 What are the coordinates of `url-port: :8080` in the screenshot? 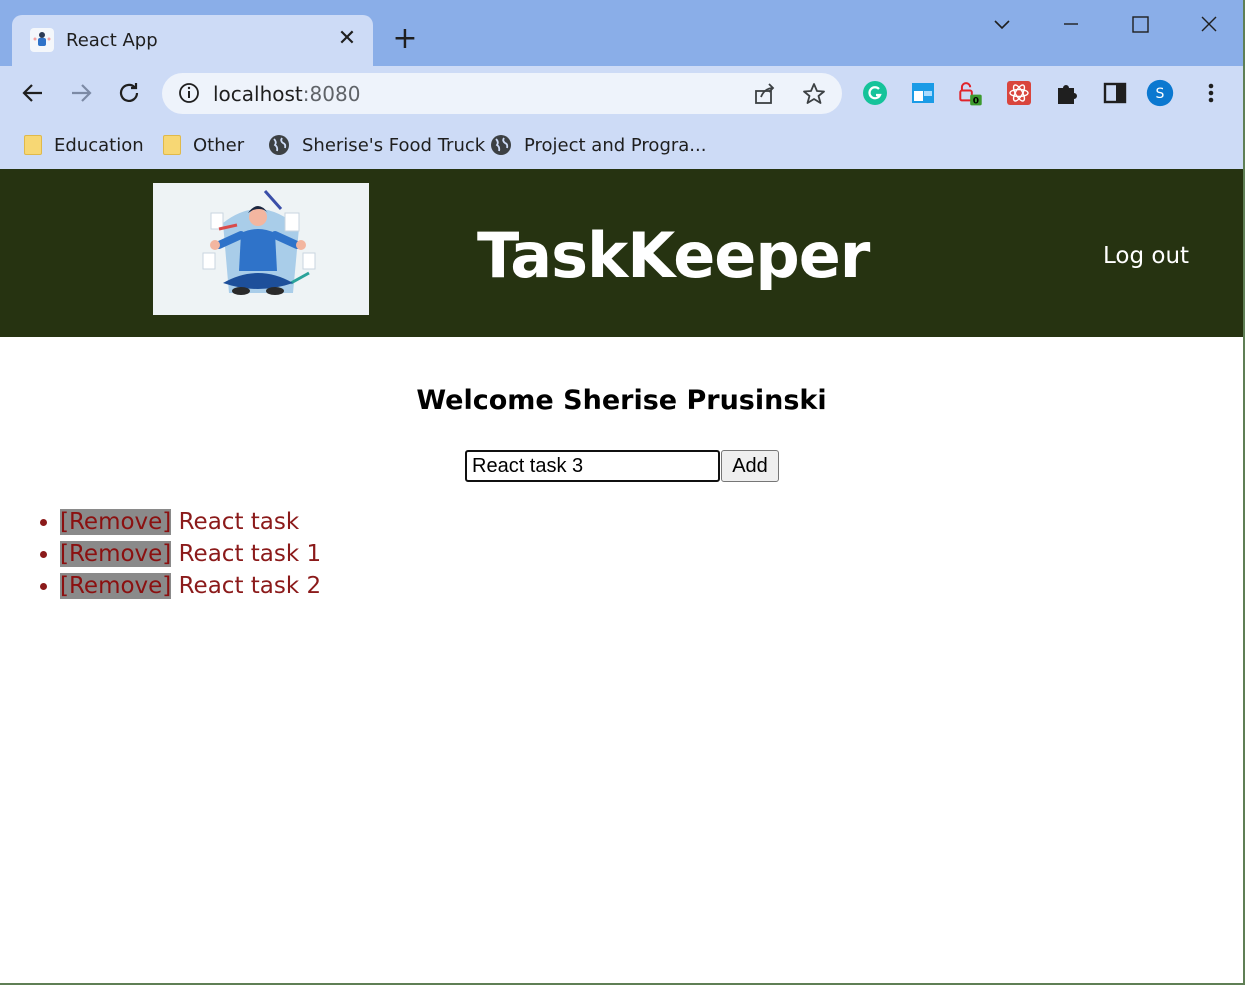 It's located at (331, 94).